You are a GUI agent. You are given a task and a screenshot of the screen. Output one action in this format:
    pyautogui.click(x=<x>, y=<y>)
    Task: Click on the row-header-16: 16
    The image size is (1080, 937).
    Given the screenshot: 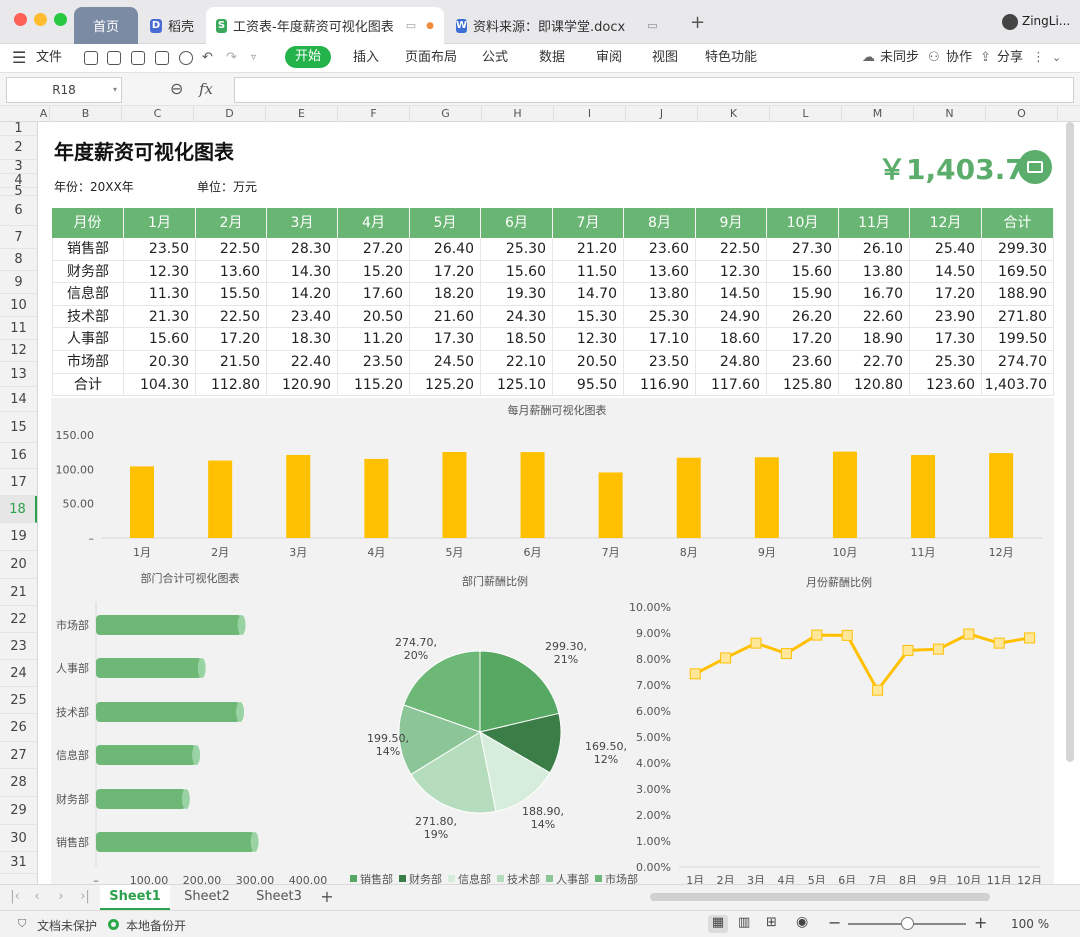 What is the action you would take?
    pyautogui.click(x=18, y=456)
    